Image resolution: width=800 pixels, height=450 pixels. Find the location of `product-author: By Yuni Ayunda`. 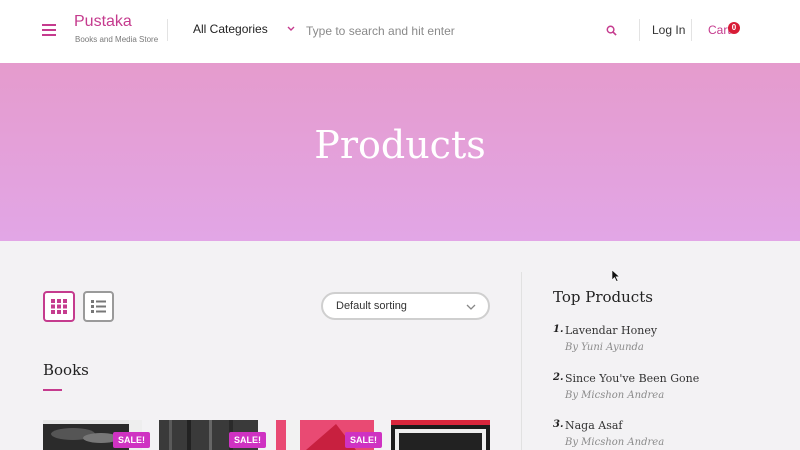

product-author: By Yuni Ayunda is located at coordinates (604, 347).